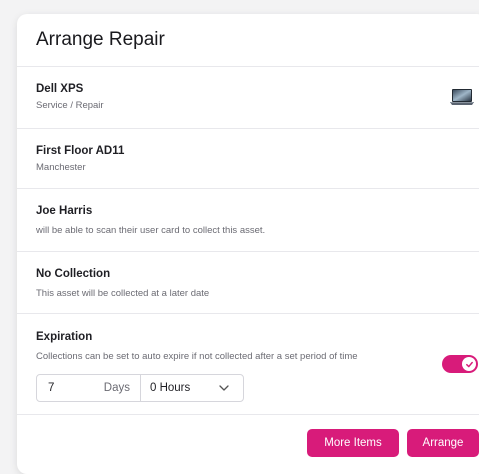 Image resolution: width=479 pixels, height=474 pixels. What do you see at coordinates (469, 364) in the screenshot?
I see `check-icon` at bounding box center [469, 364].